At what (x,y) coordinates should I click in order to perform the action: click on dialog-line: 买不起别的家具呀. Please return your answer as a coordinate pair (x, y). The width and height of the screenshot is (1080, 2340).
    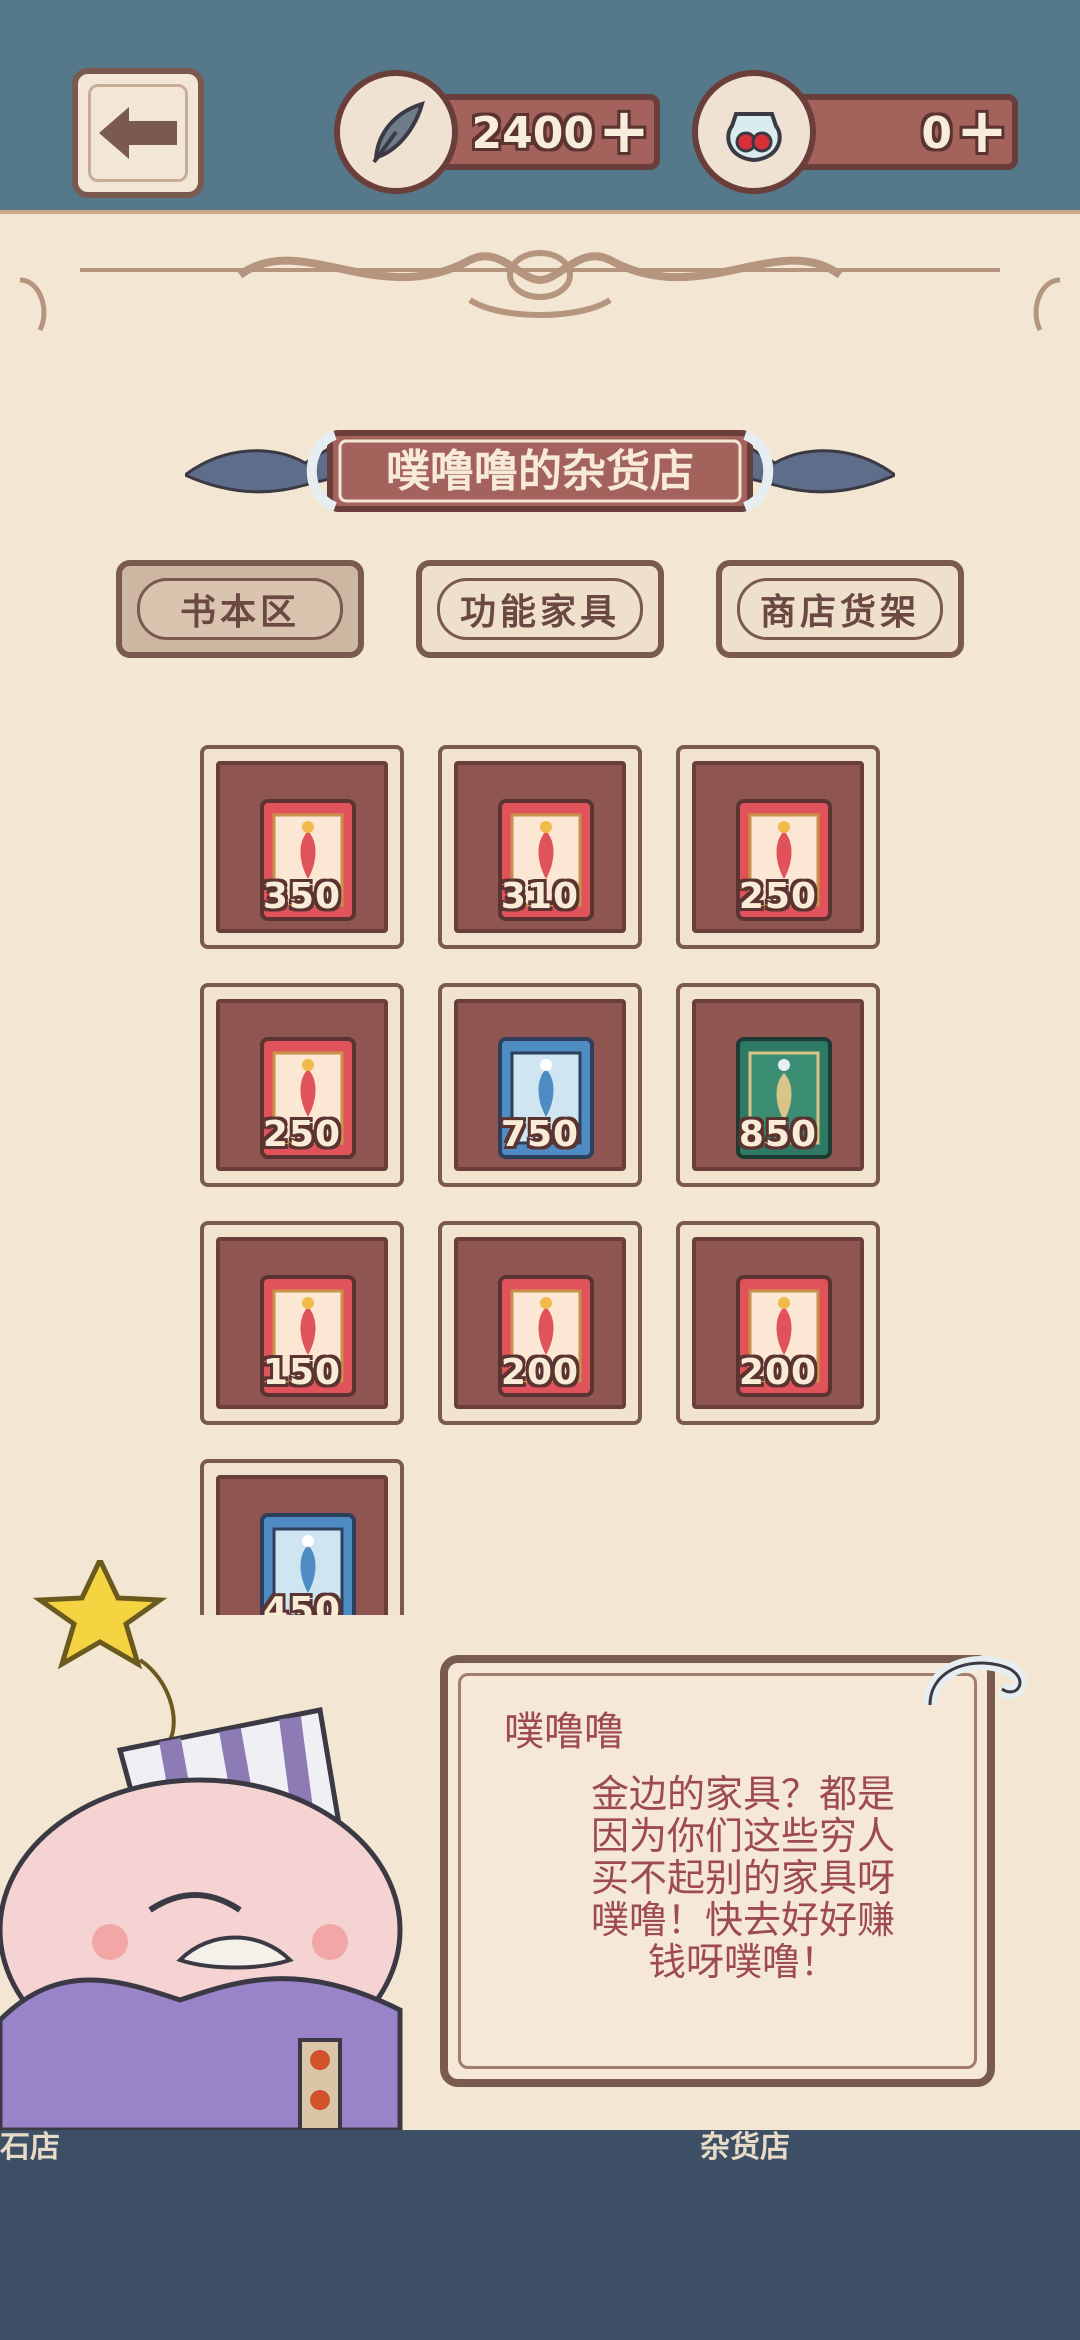
    Looking at the image, I should click on (742, 1878).